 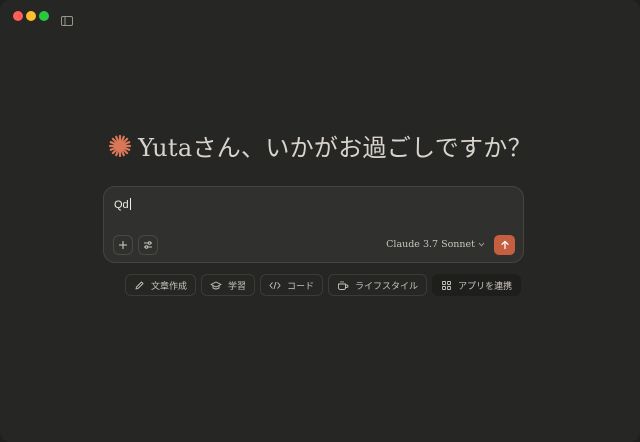 What do you see at coordinates (275, 285) in the screenshot?
I see `code-icon` at bounding box center [275, 285].